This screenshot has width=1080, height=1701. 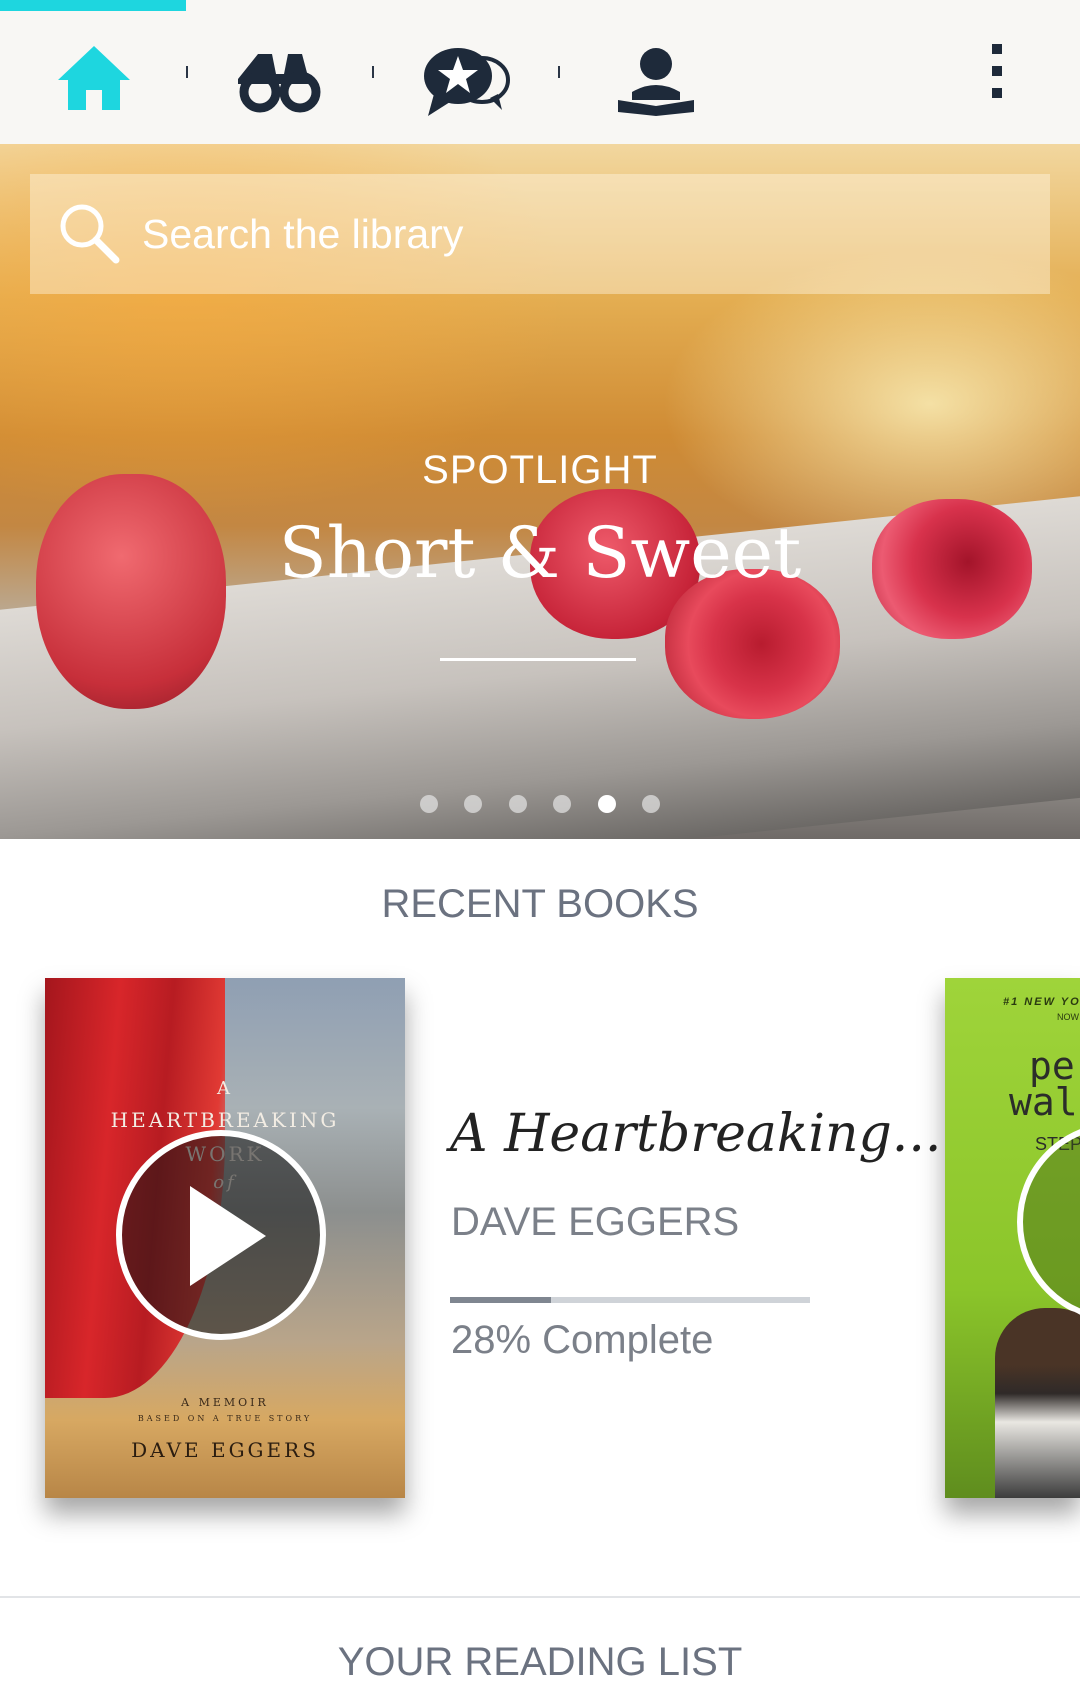 What do you see at coordinates (656, 80) in the screenshot?
I see `reader-icon` at bounding box center [656, 80].